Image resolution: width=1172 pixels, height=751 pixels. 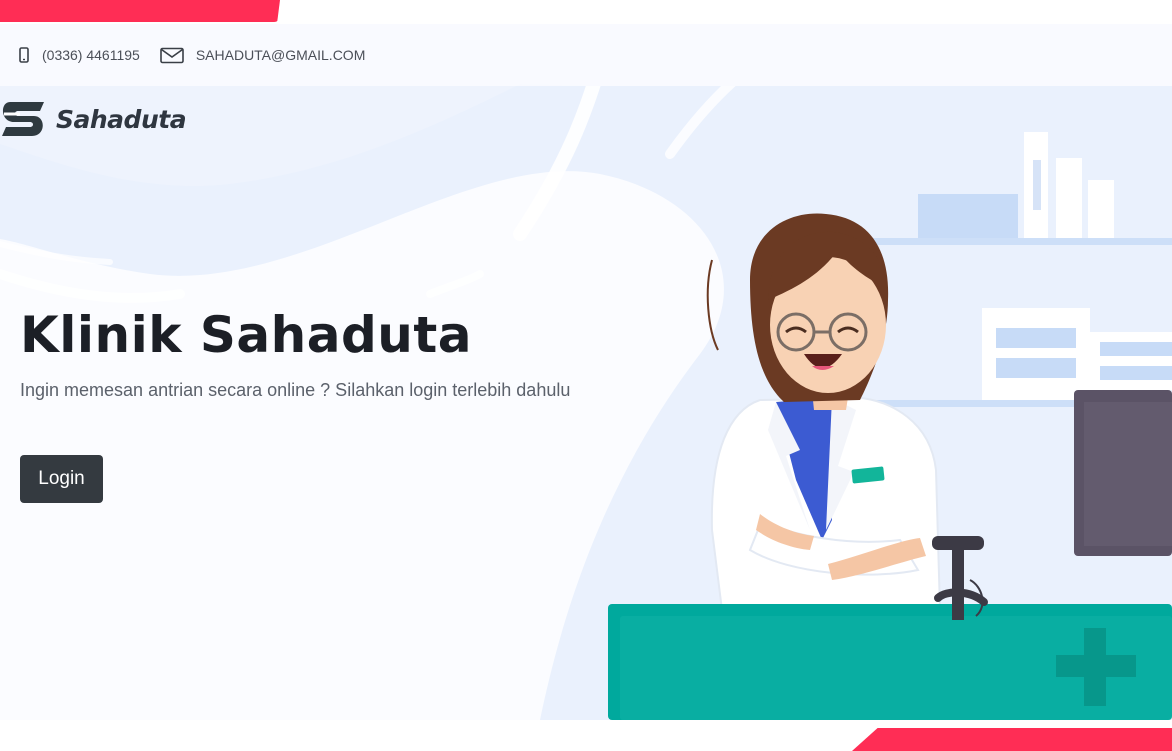 I want to click on doctor-figure, so click(x=824, y=412).